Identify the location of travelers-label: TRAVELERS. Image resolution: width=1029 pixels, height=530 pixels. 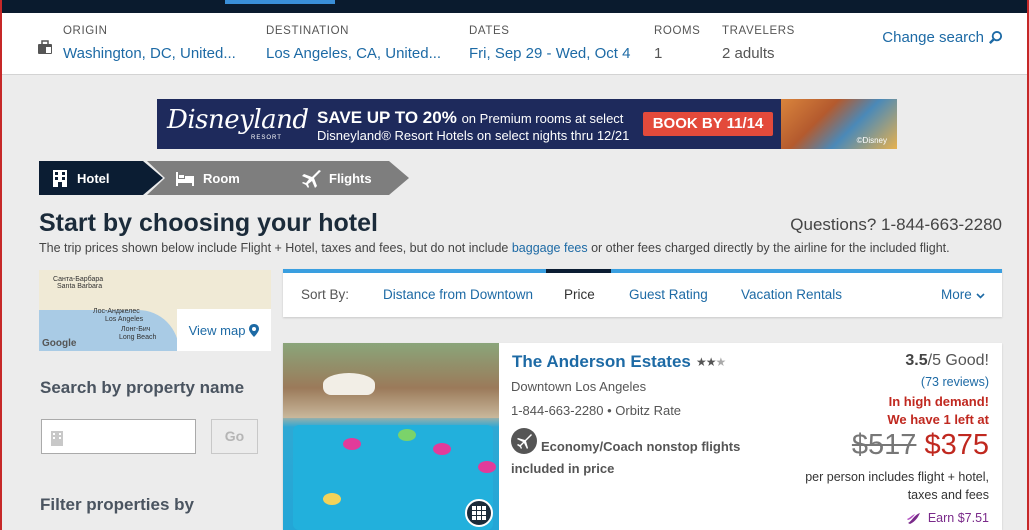
(758, 31).